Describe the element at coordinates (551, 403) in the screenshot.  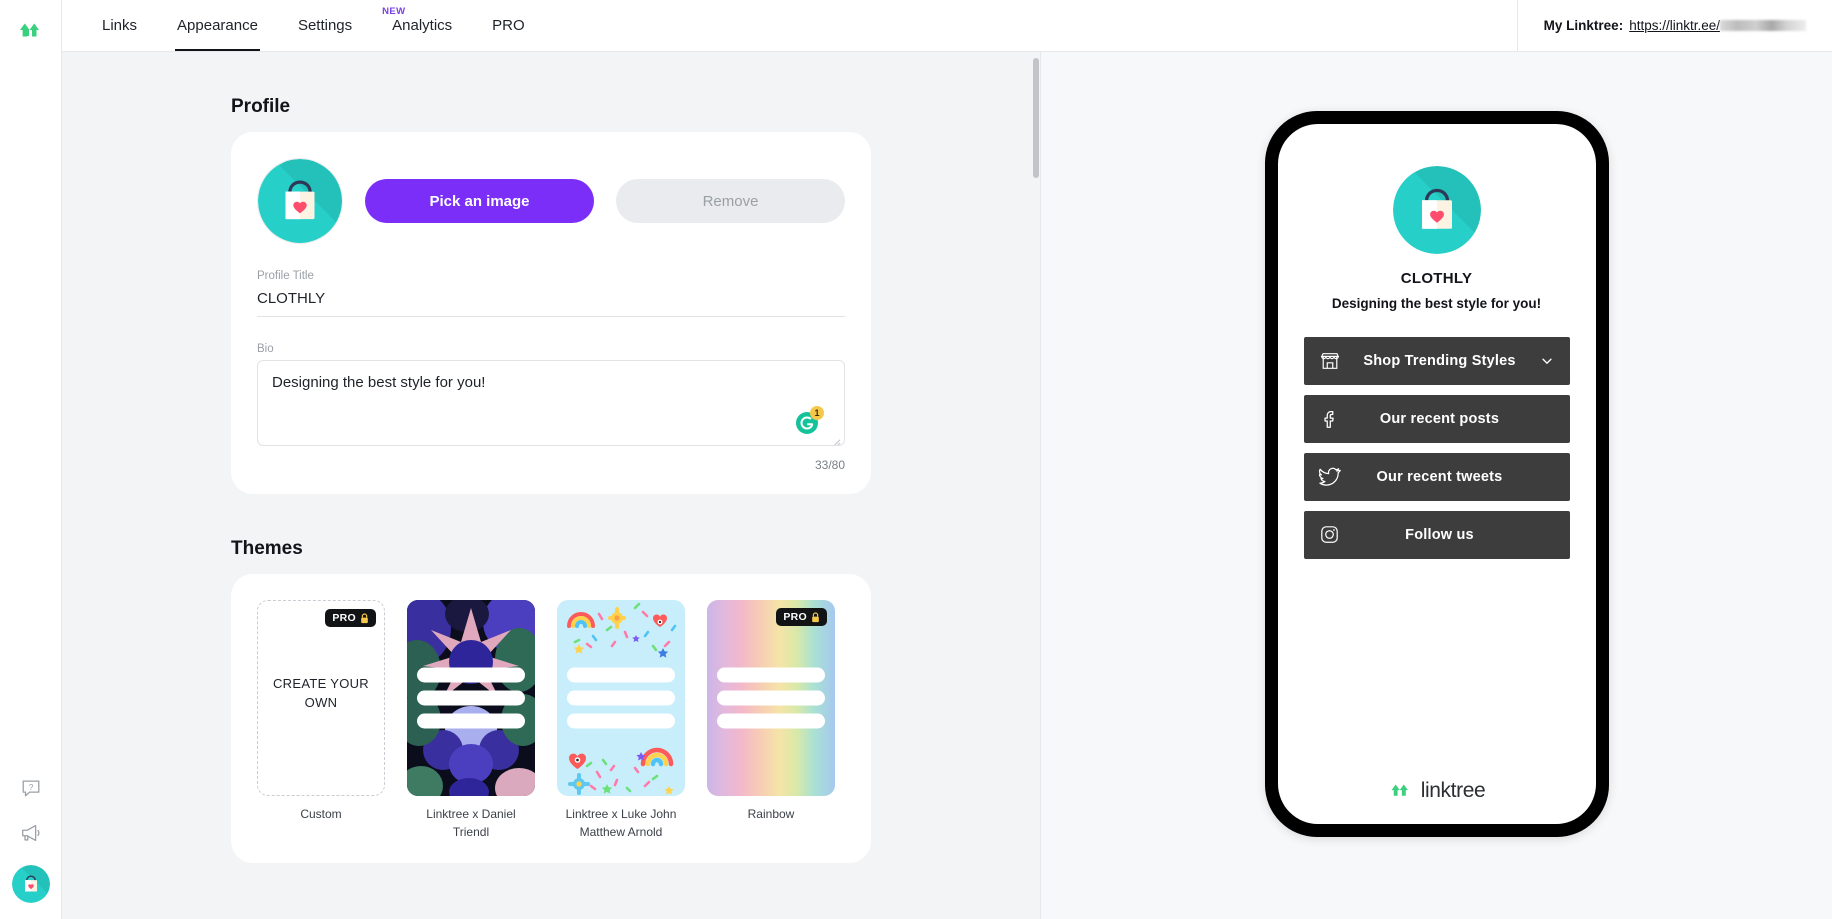
I see `bio-textarea` at that location.